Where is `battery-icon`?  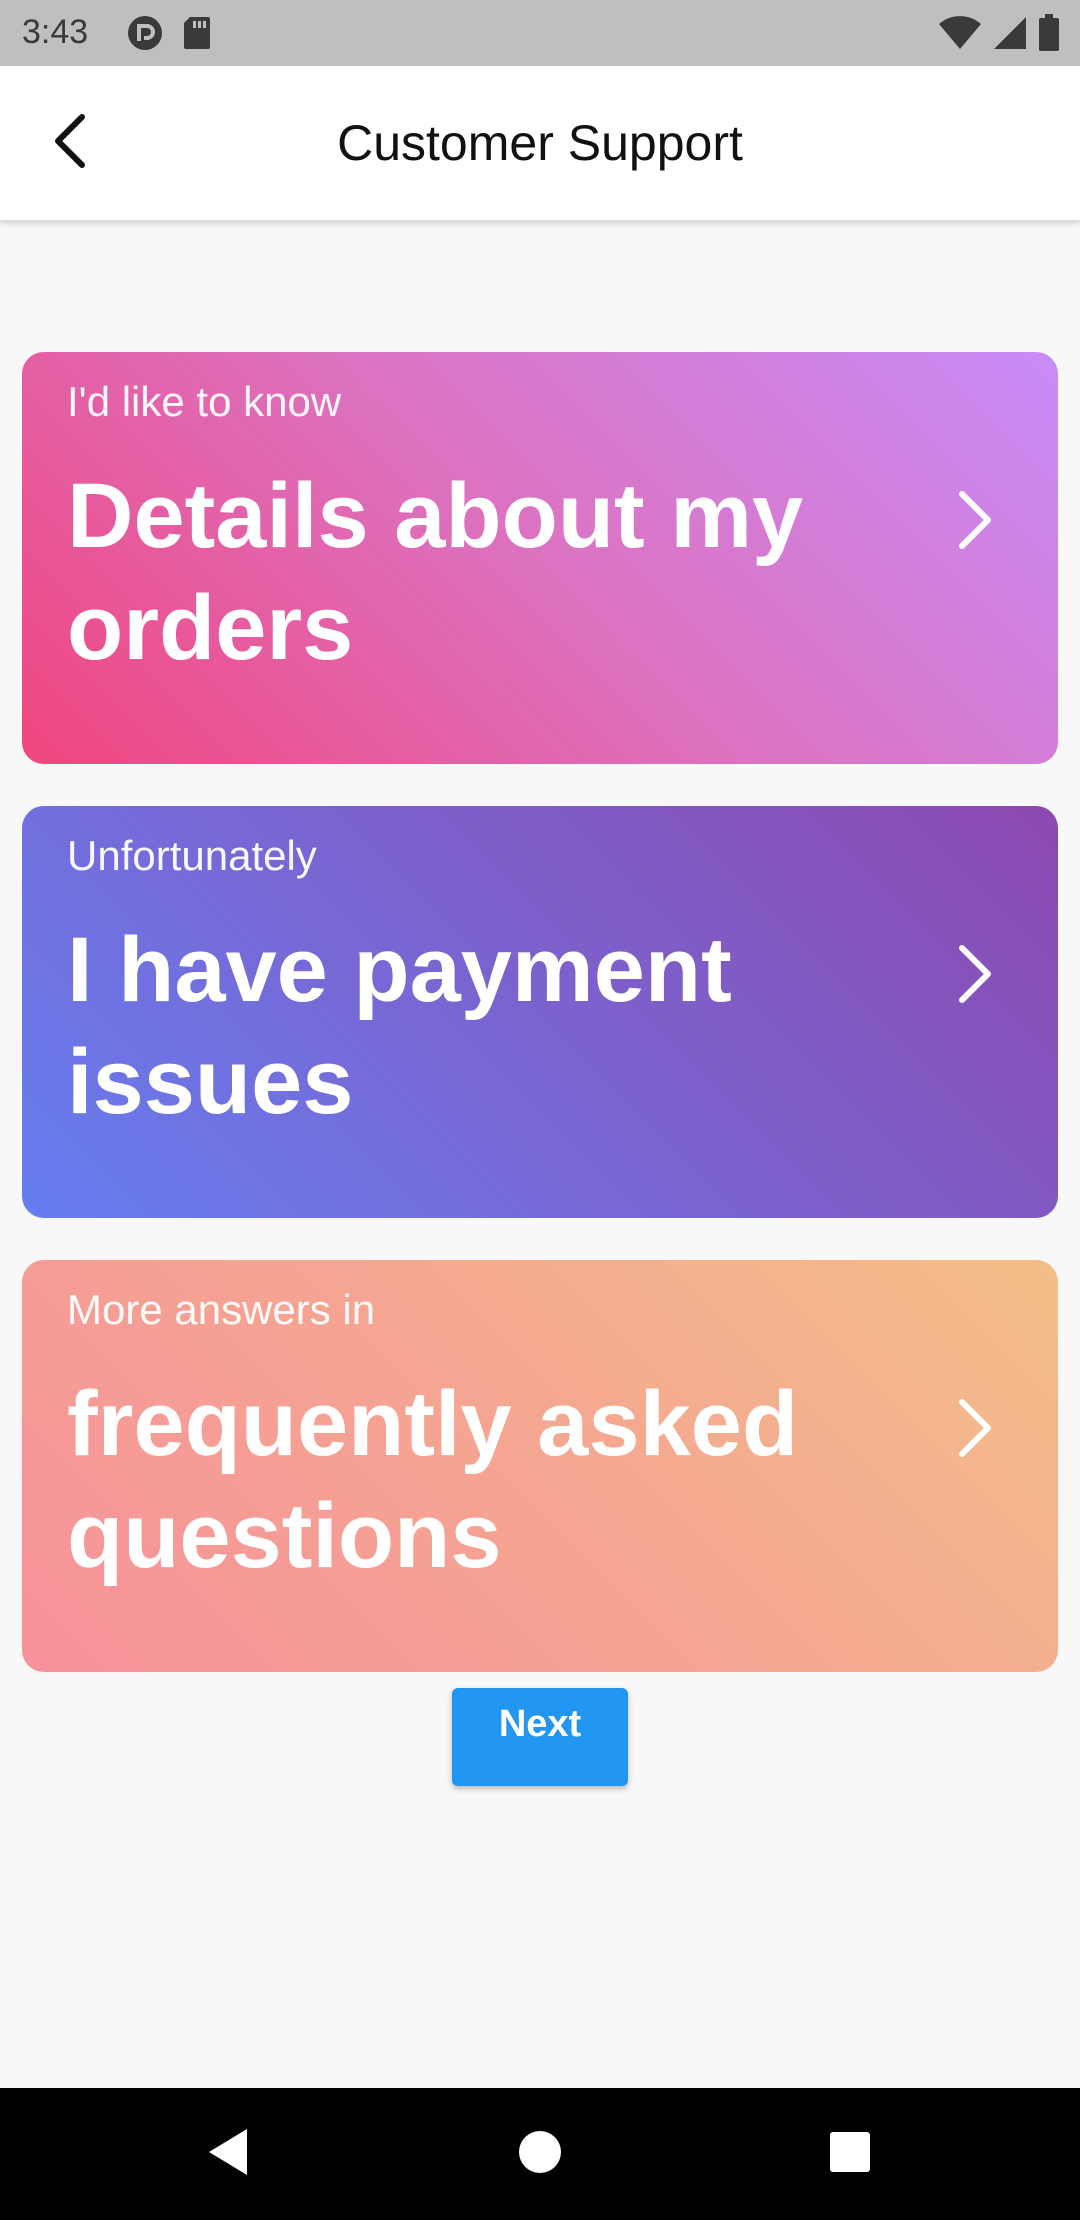 battery-icon is located at coordinates (1049, 35).